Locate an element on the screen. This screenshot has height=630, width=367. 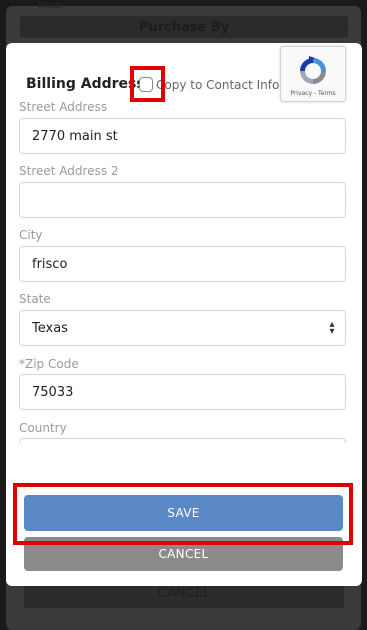
save-button: SAVE is located at coordinates (183, 513).